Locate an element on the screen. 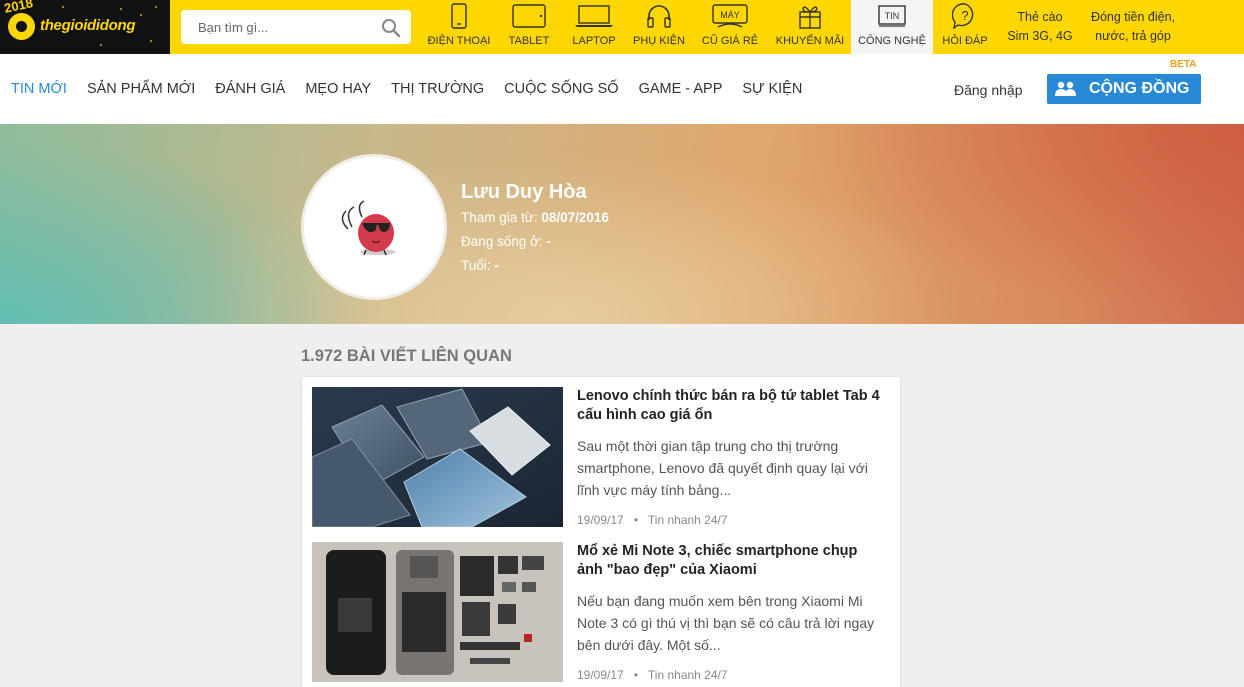  nav-tablet: TABLET is located at coordinates (529, 27).